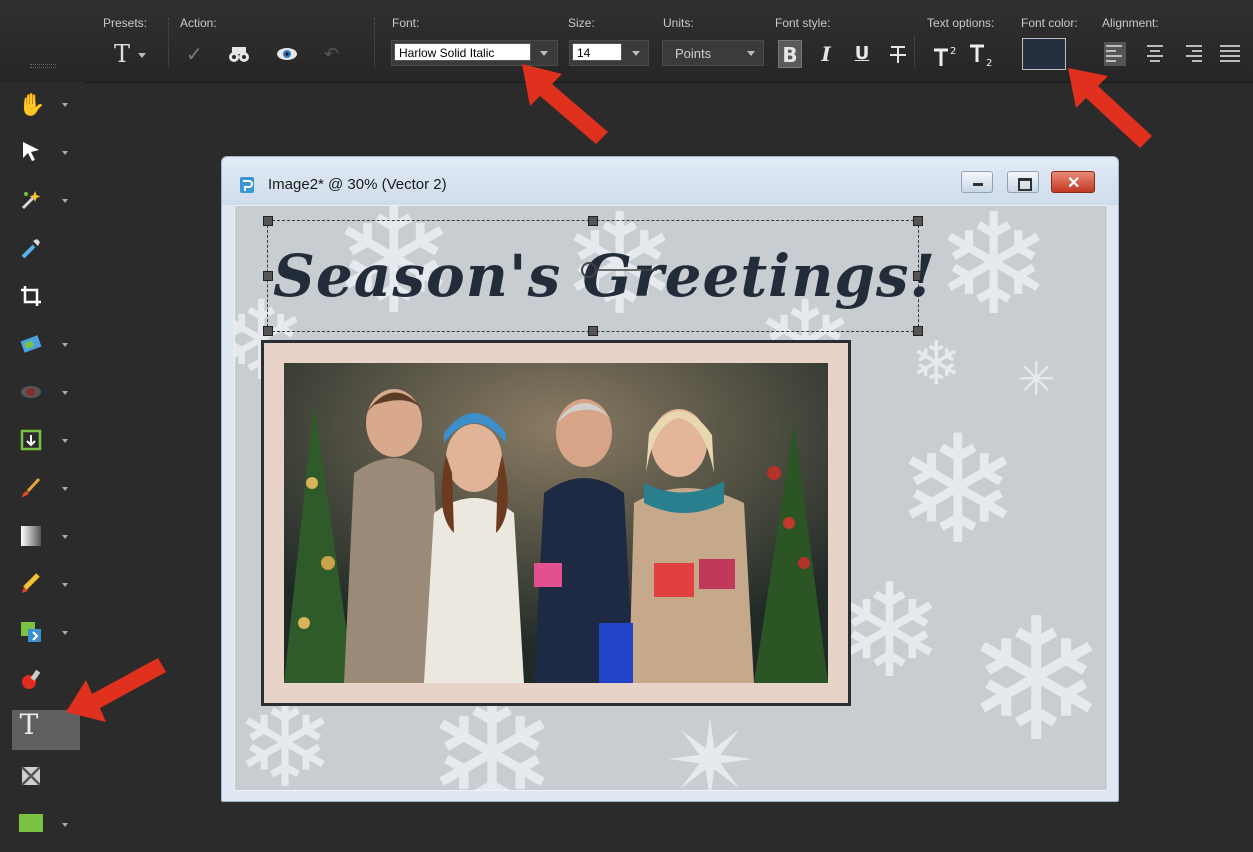  What do you see at coordinates (31, 393) in the screenshot?
I see `eye-icon` at bounding box center [31, 393].